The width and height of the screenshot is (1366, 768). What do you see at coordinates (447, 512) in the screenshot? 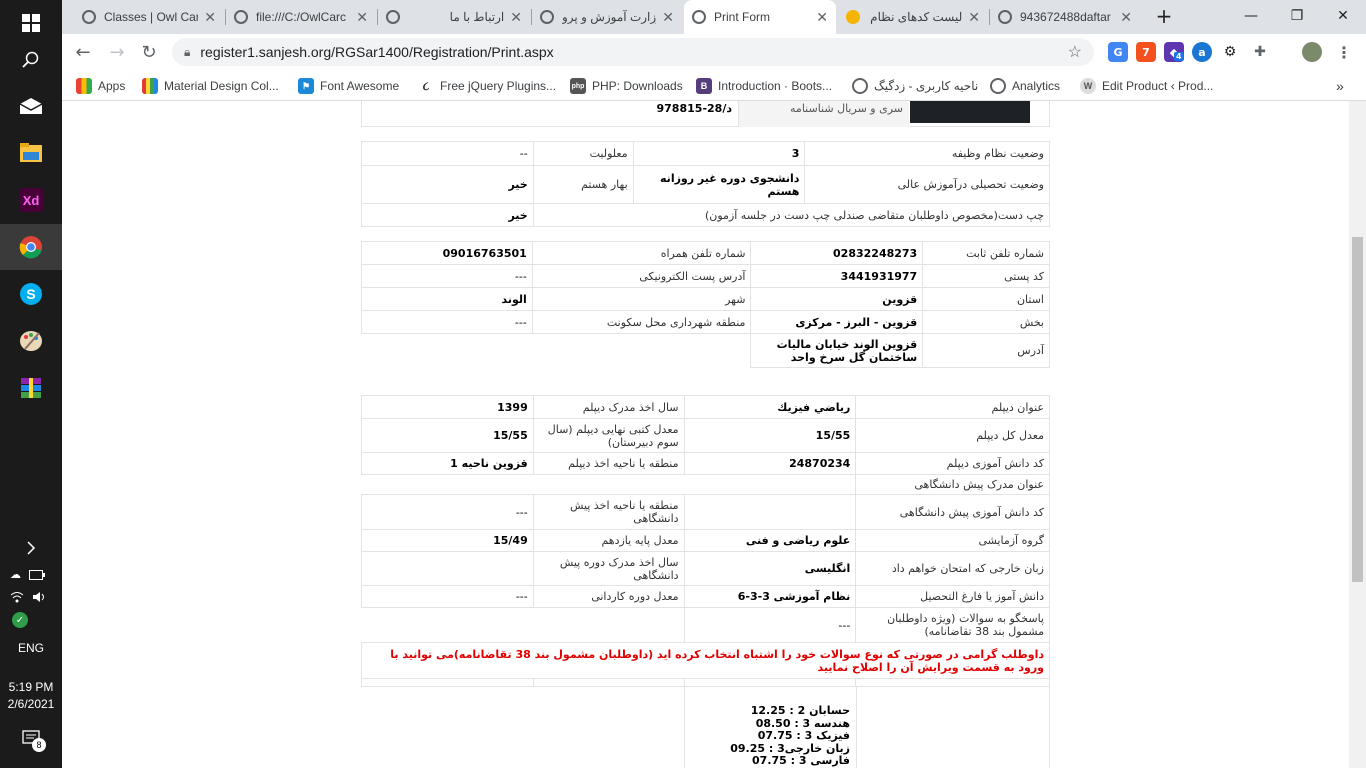
I see `preuni-region-value: ---` at bounding box center [447, 512].